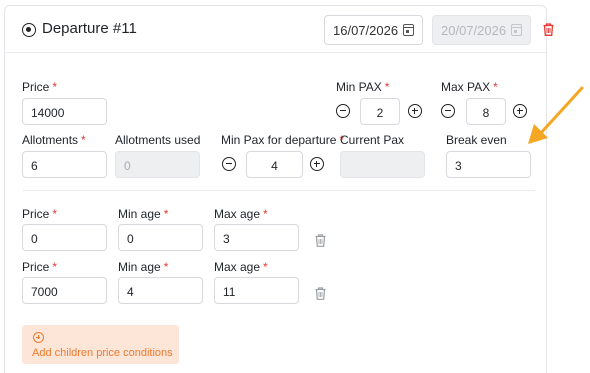 This screenshot has width=590, height=373. Describe the element at coordinates (54, 140) in the screenshot. I see `allotments-label: Allotments *` at that location.